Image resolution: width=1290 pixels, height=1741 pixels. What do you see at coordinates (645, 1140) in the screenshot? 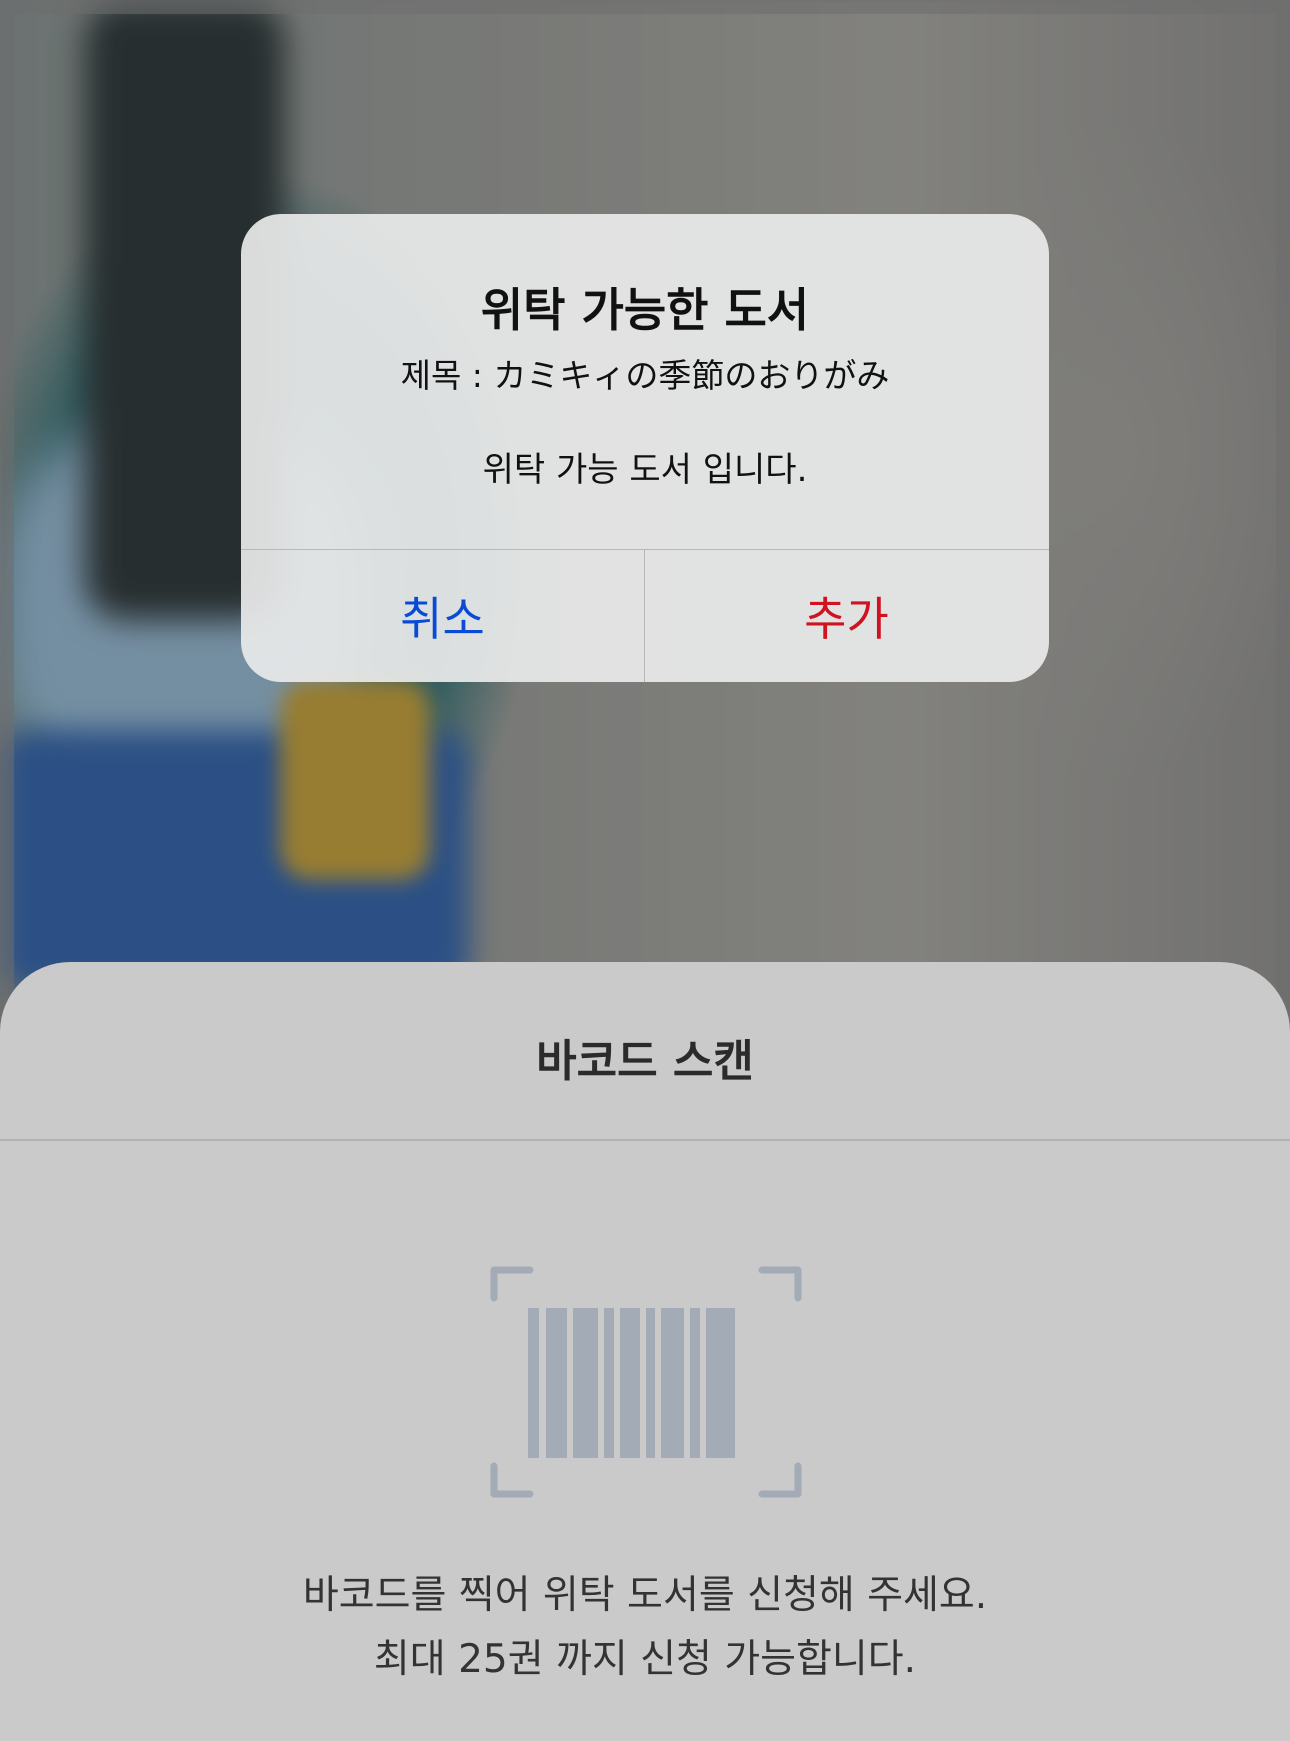
I see `sheet-divider` at bounding box center [645, 1140].